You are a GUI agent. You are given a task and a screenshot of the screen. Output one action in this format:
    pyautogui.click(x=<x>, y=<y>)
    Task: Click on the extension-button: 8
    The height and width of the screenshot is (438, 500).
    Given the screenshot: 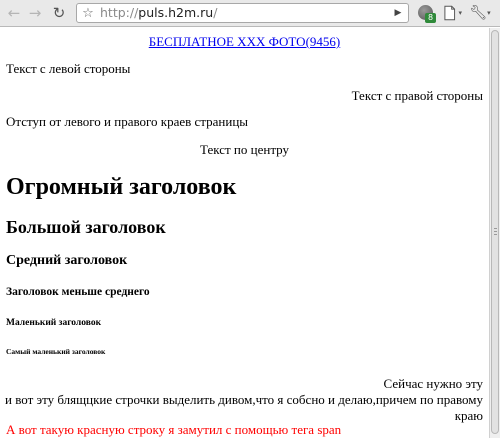 What is the action you would take?
    pyautogui.click(x=427, y=14)
    